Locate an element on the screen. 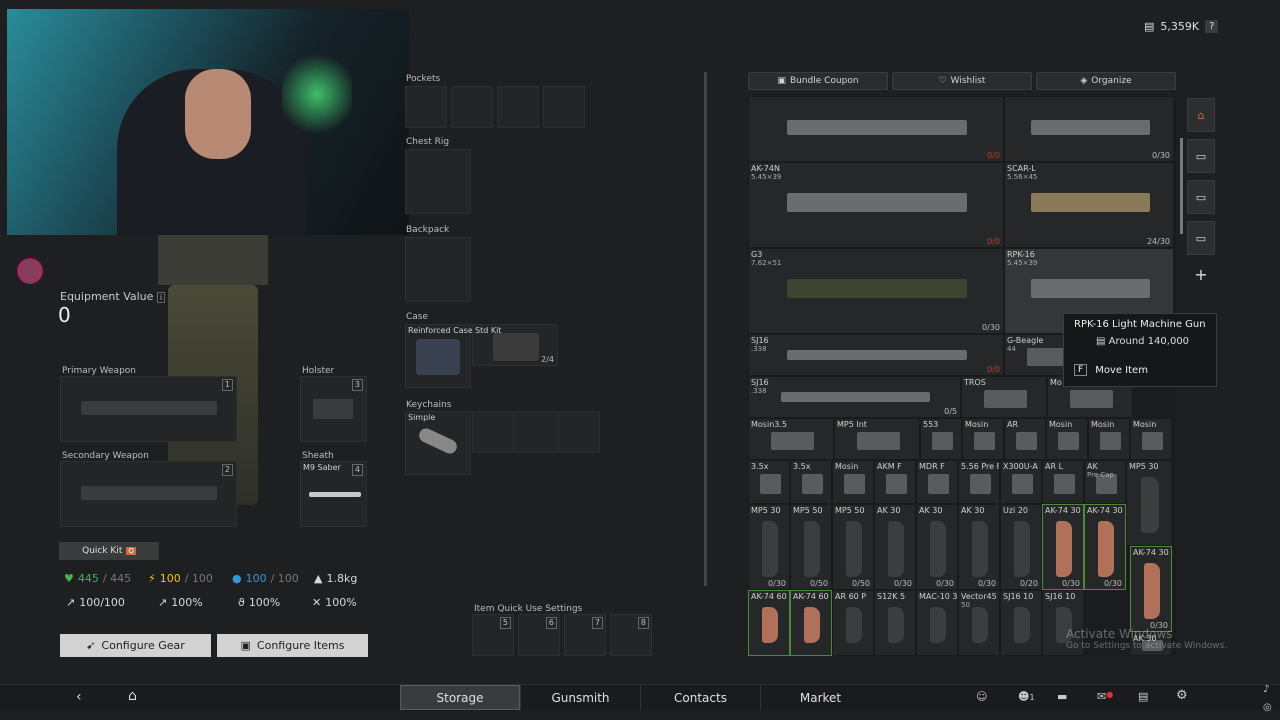 The image size is (1280, 720). storage-item: SCAR-L 5.56×45 24/30 is located at coordinates (1089, 205).